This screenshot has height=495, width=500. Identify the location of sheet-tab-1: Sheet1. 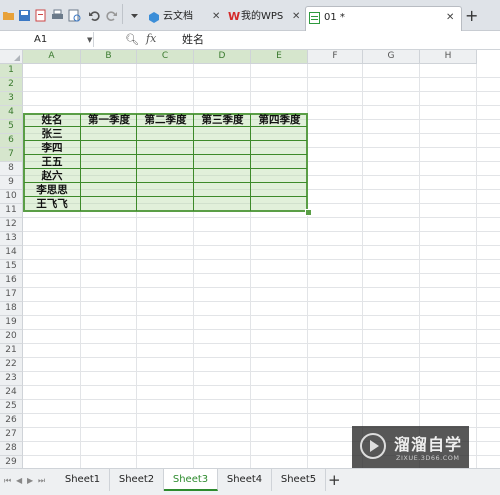
(83, 480).